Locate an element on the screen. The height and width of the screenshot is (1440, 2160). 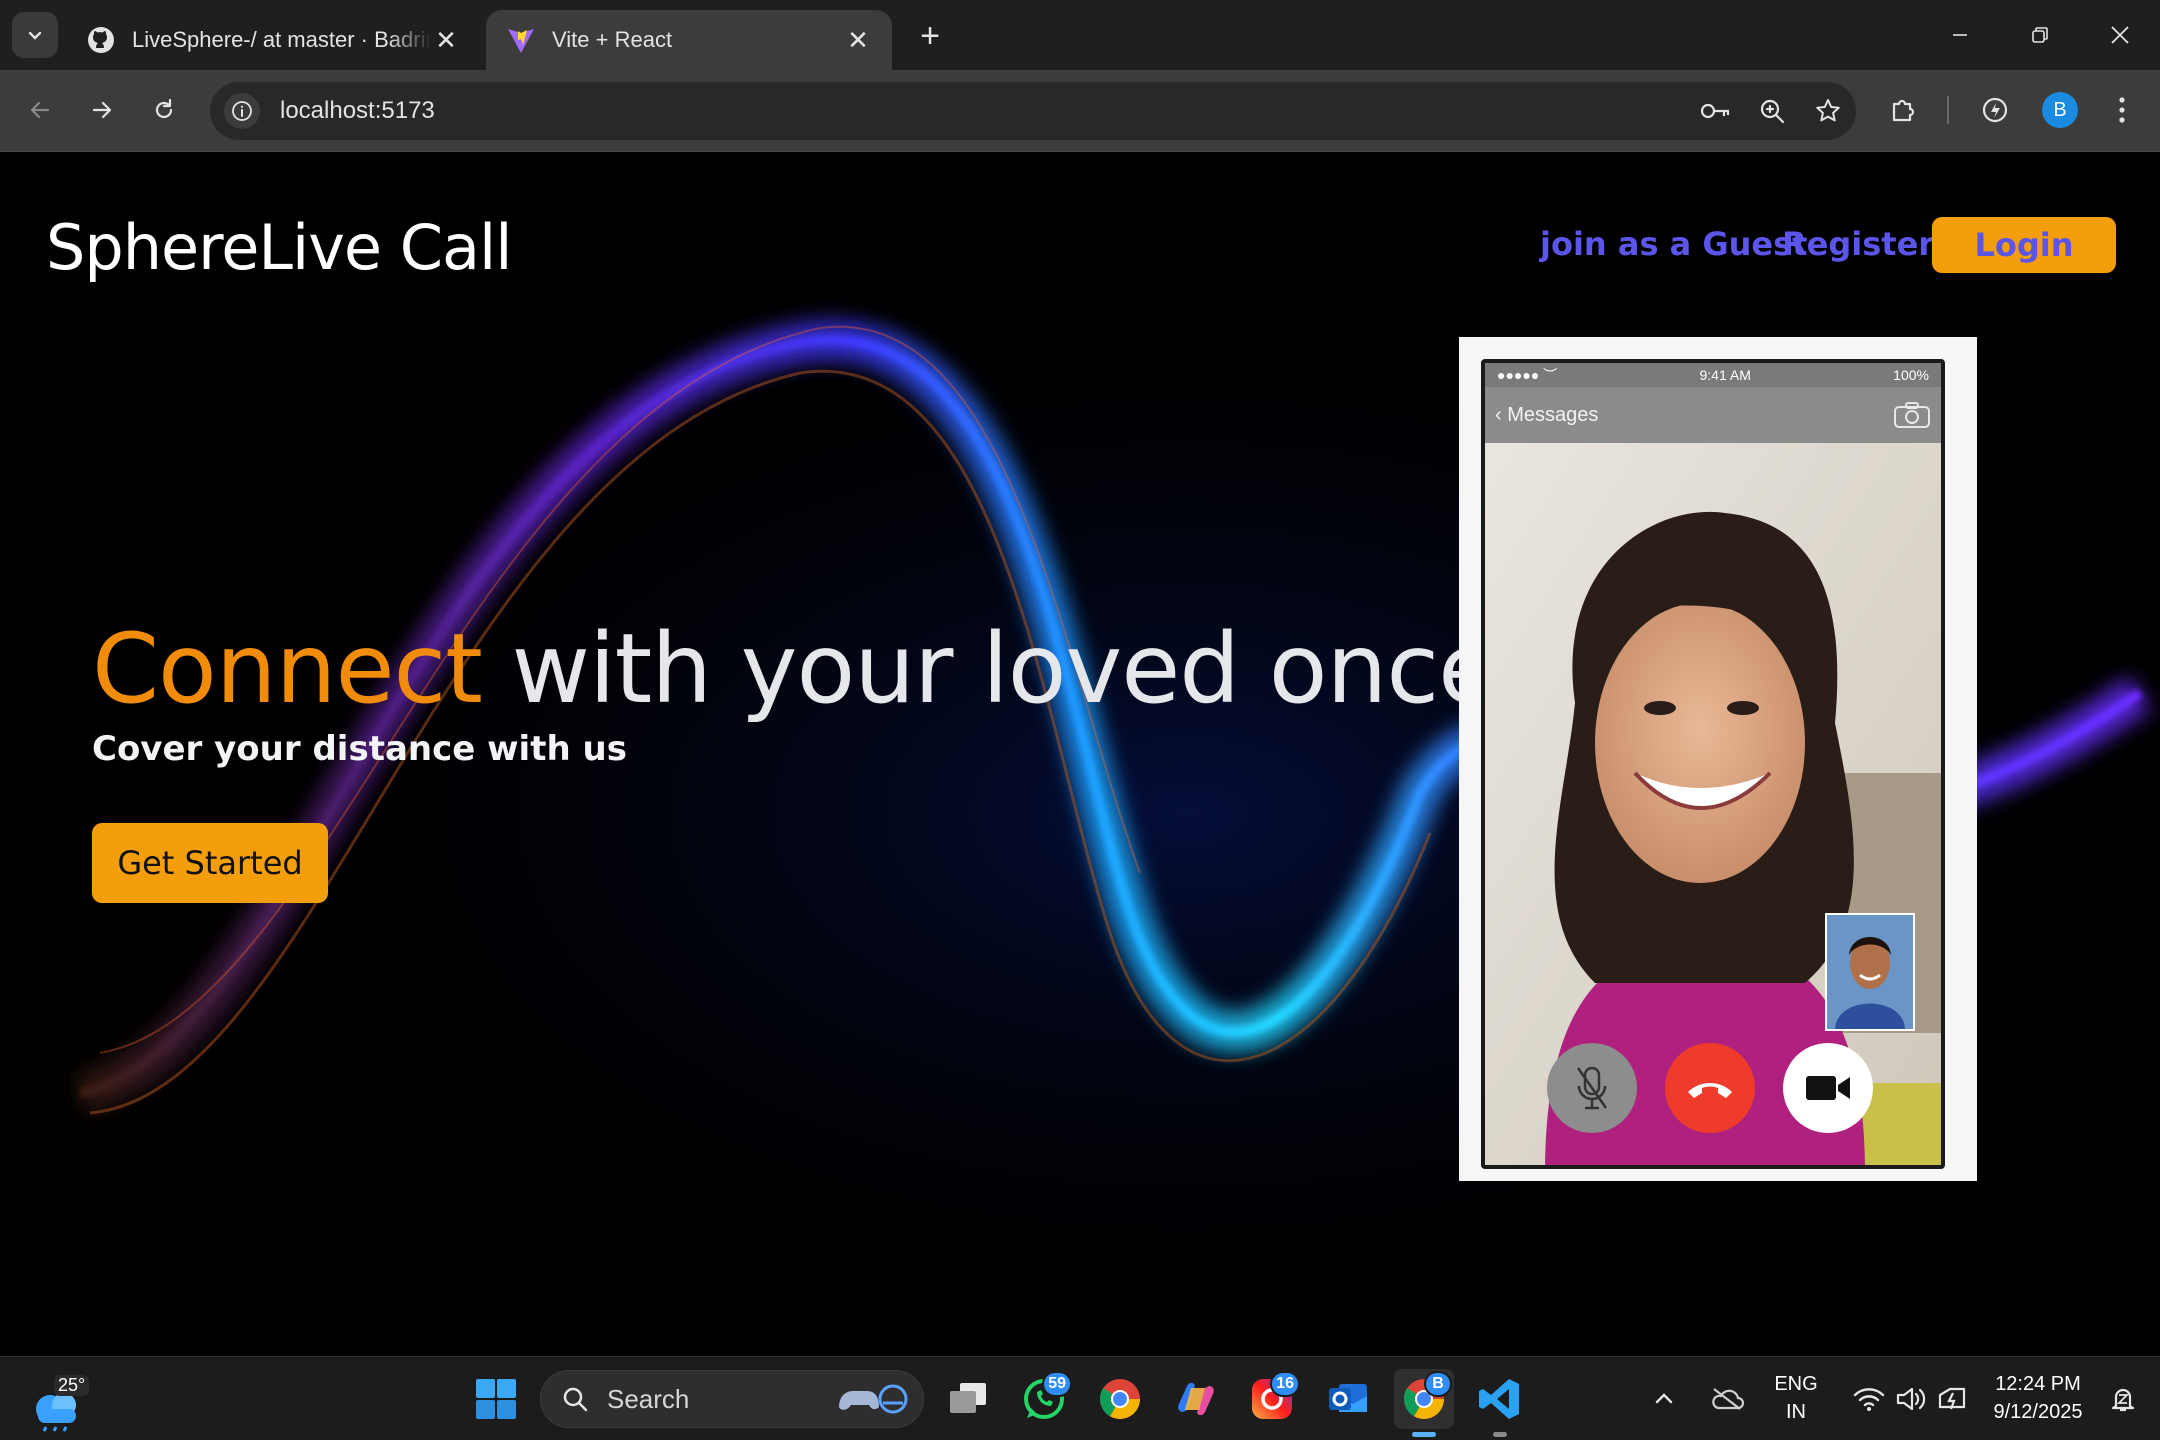
windows-logo-icon is located at coordinates (496, 1399).